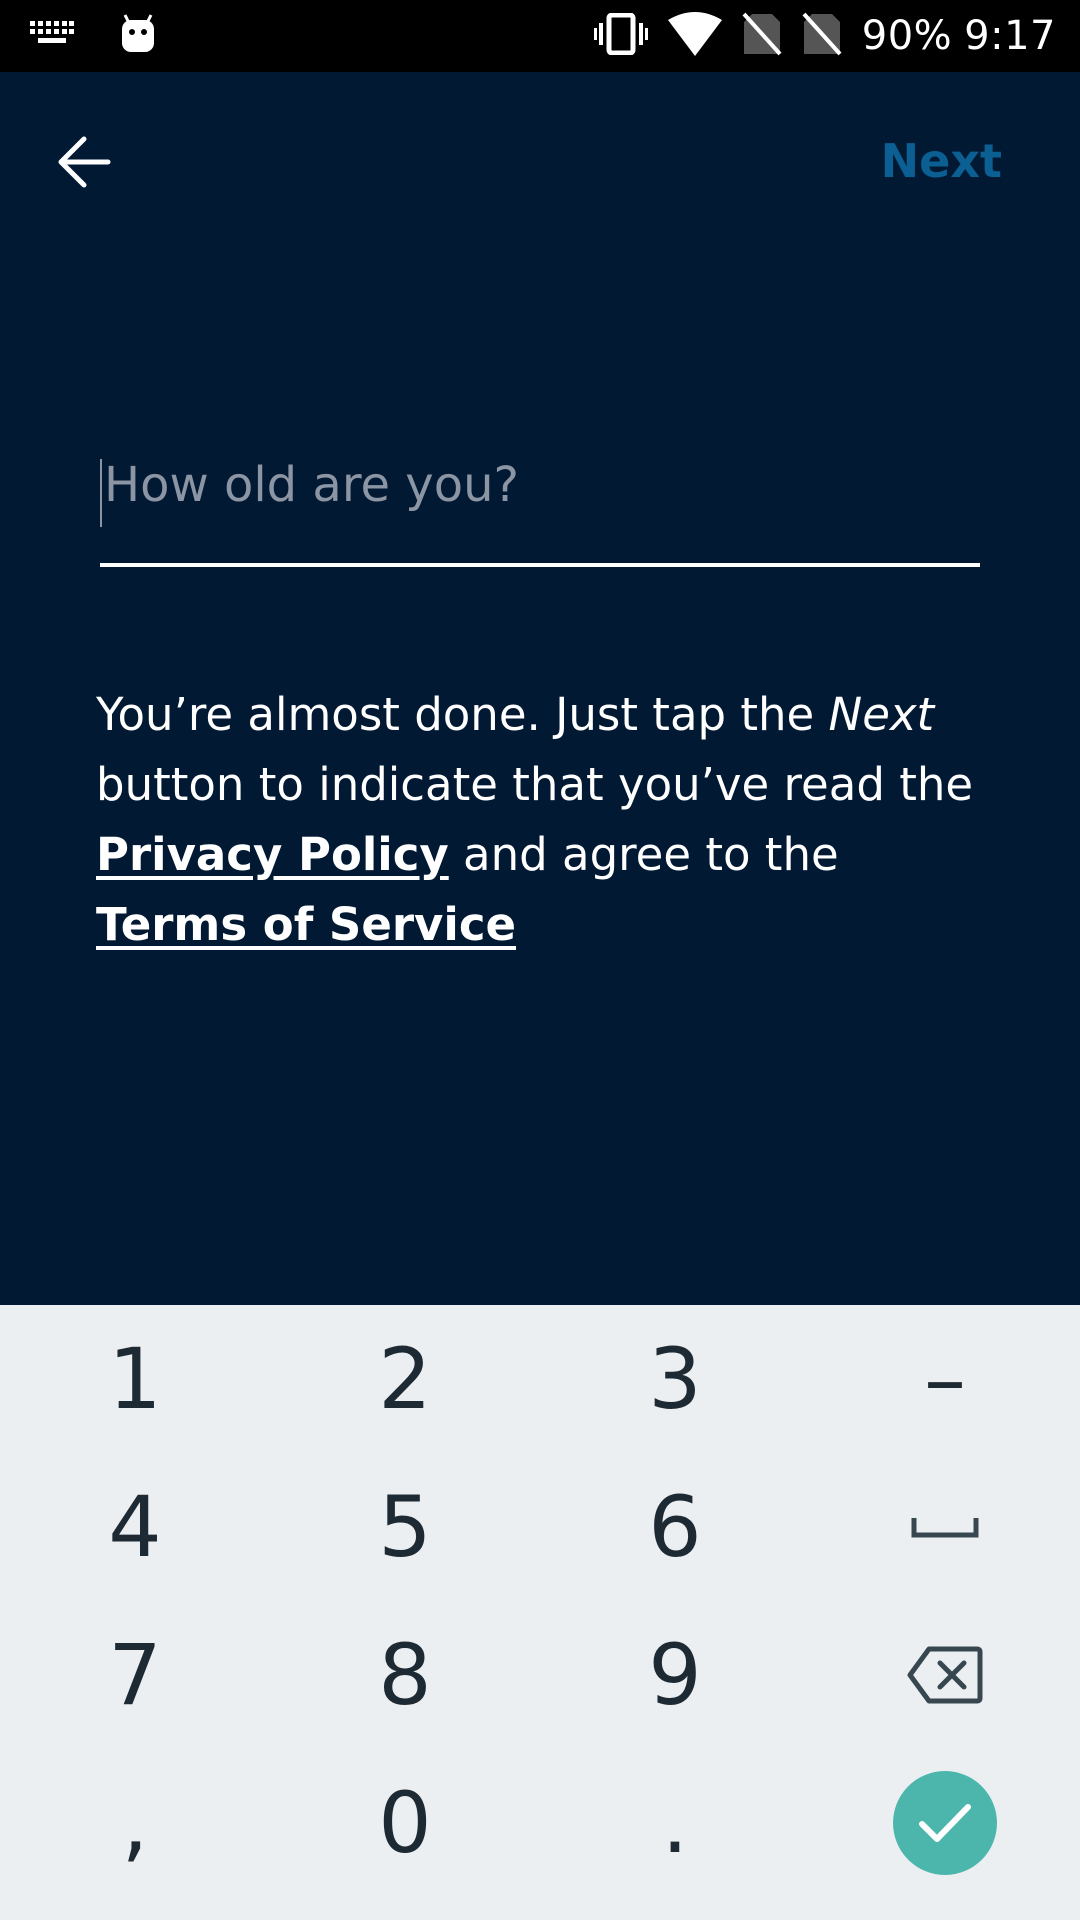 The width and height of the screenshot is (1080, 1920). I want to click on battery-level: 90%, so click(907, 36).